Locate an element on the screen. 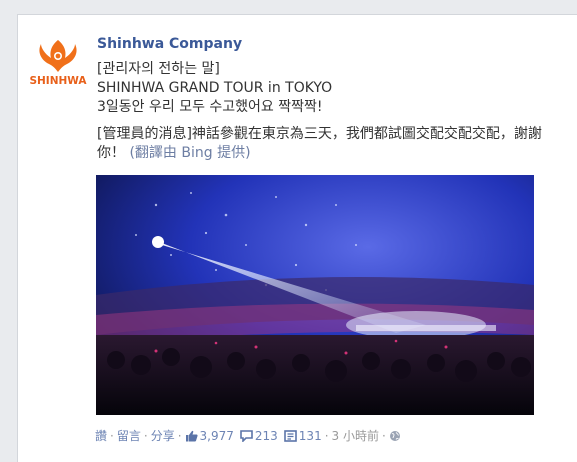 The height and width of the screenshot is (462, 577). thumbs-up-icon is located at coordinates (191, 435).